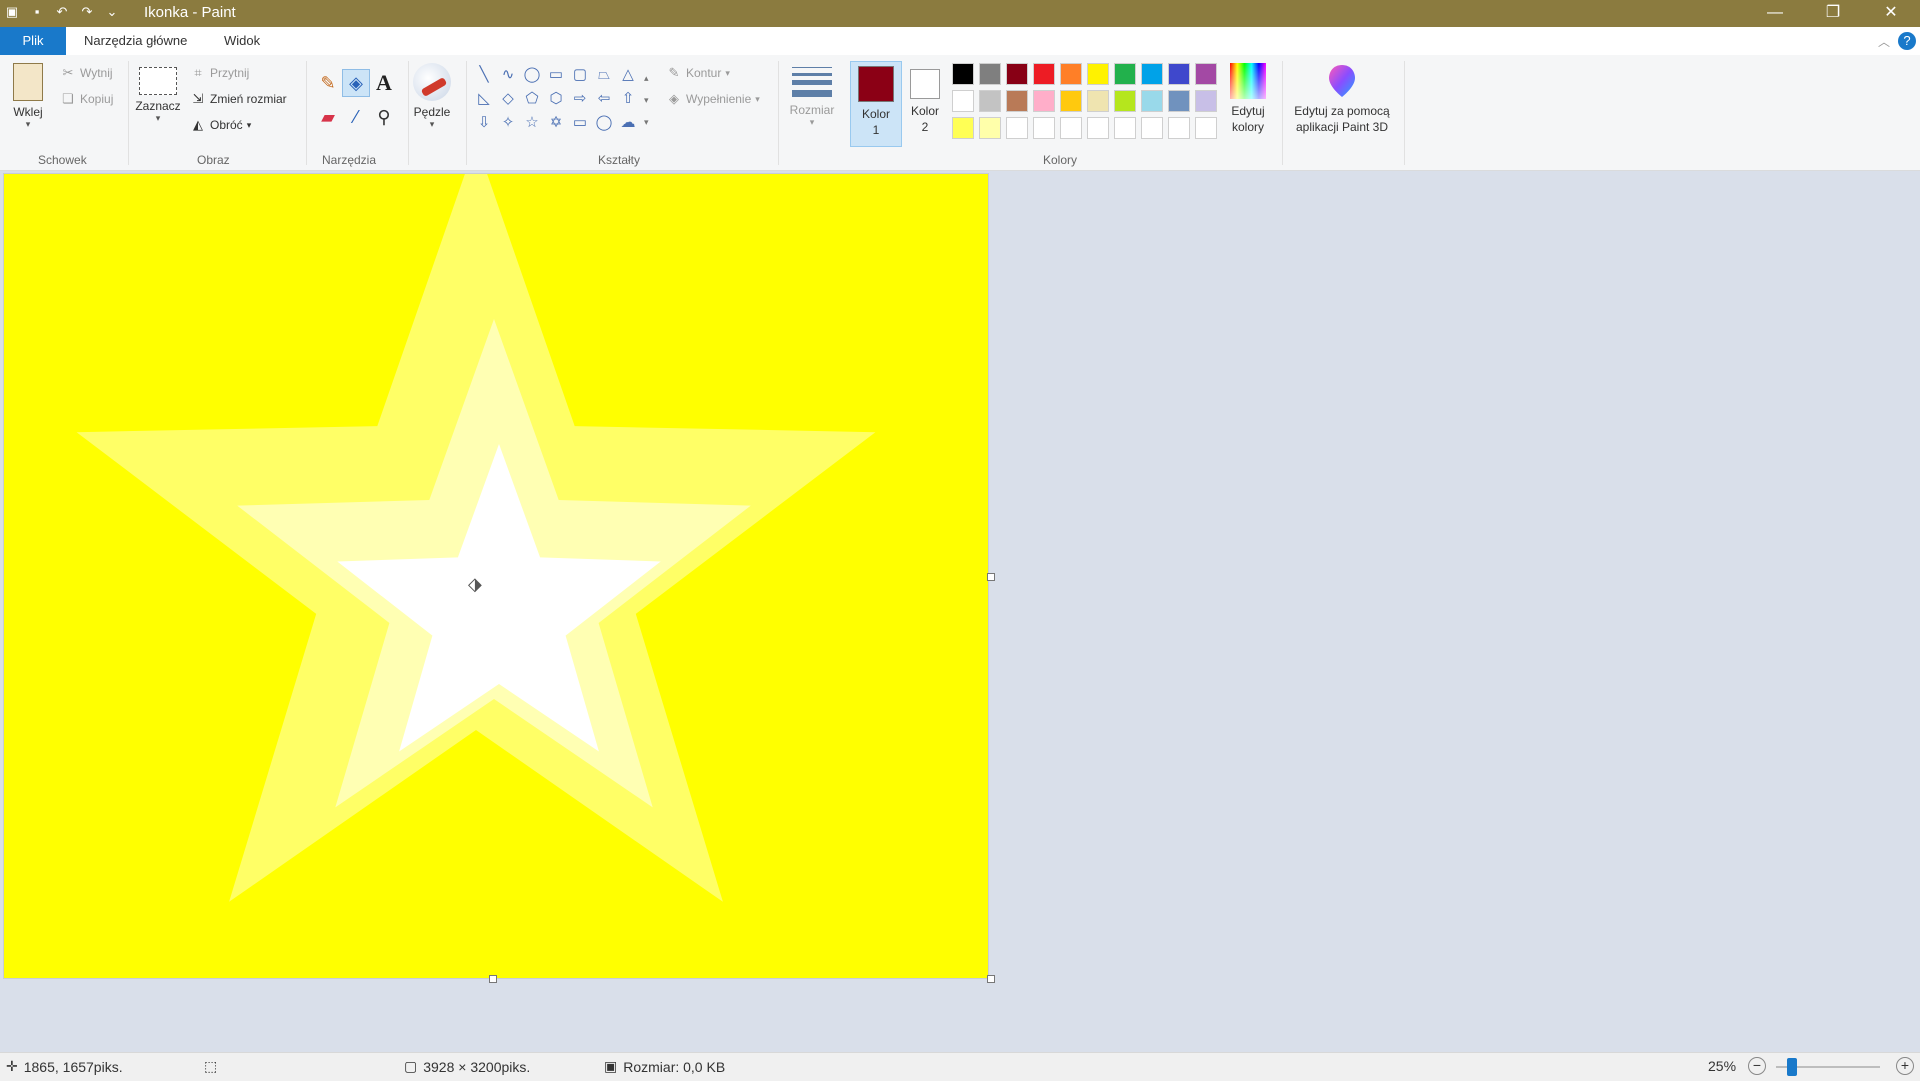 This screenshot has width=1920, height=1081. Describe the element at coordinates (960, 13) in the screenshot. I see `title-bar: ▣ ▪ ↶ ↷ ⌄ Ikonka - Paint — ❐ ✕` at that location.